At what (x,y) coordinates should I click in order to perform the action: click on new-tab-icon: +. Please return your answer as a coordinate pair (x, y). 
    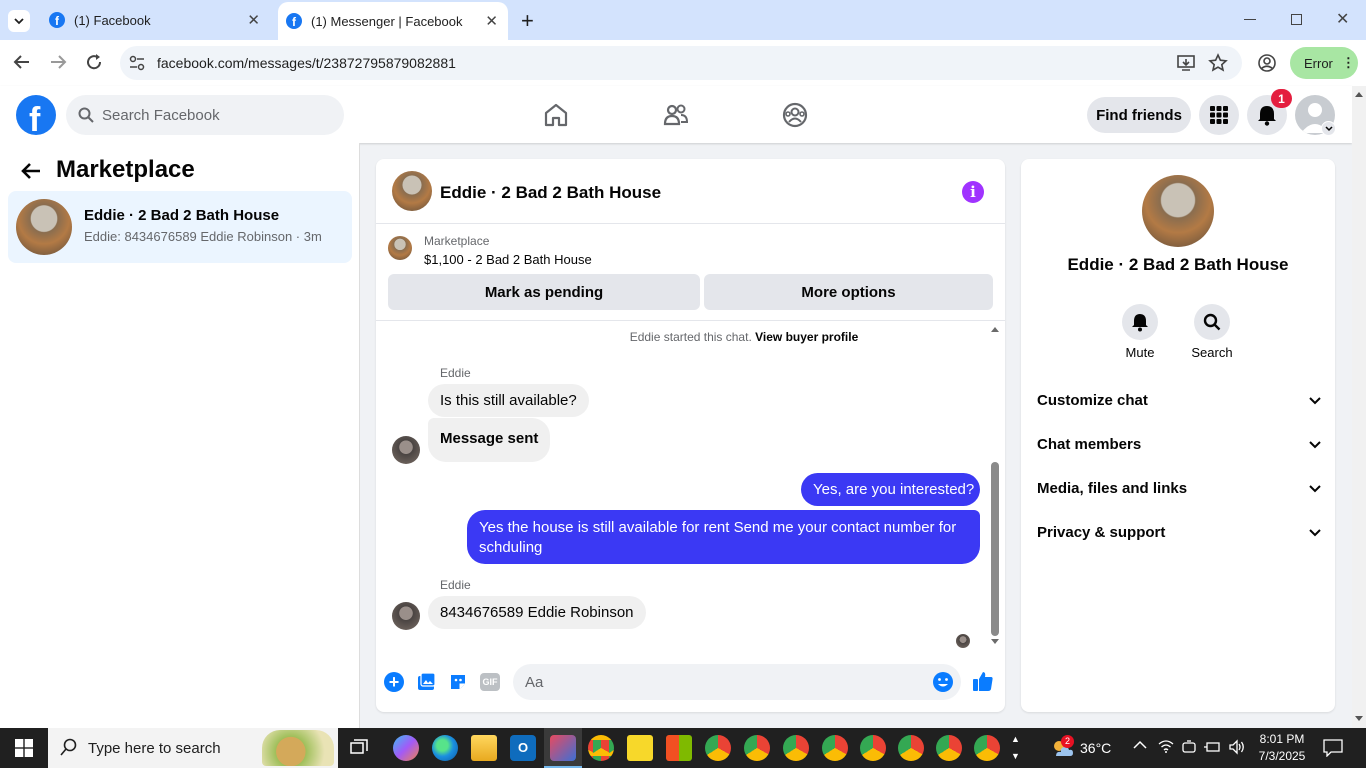
    Looking at the image, I should click on (527, 21).